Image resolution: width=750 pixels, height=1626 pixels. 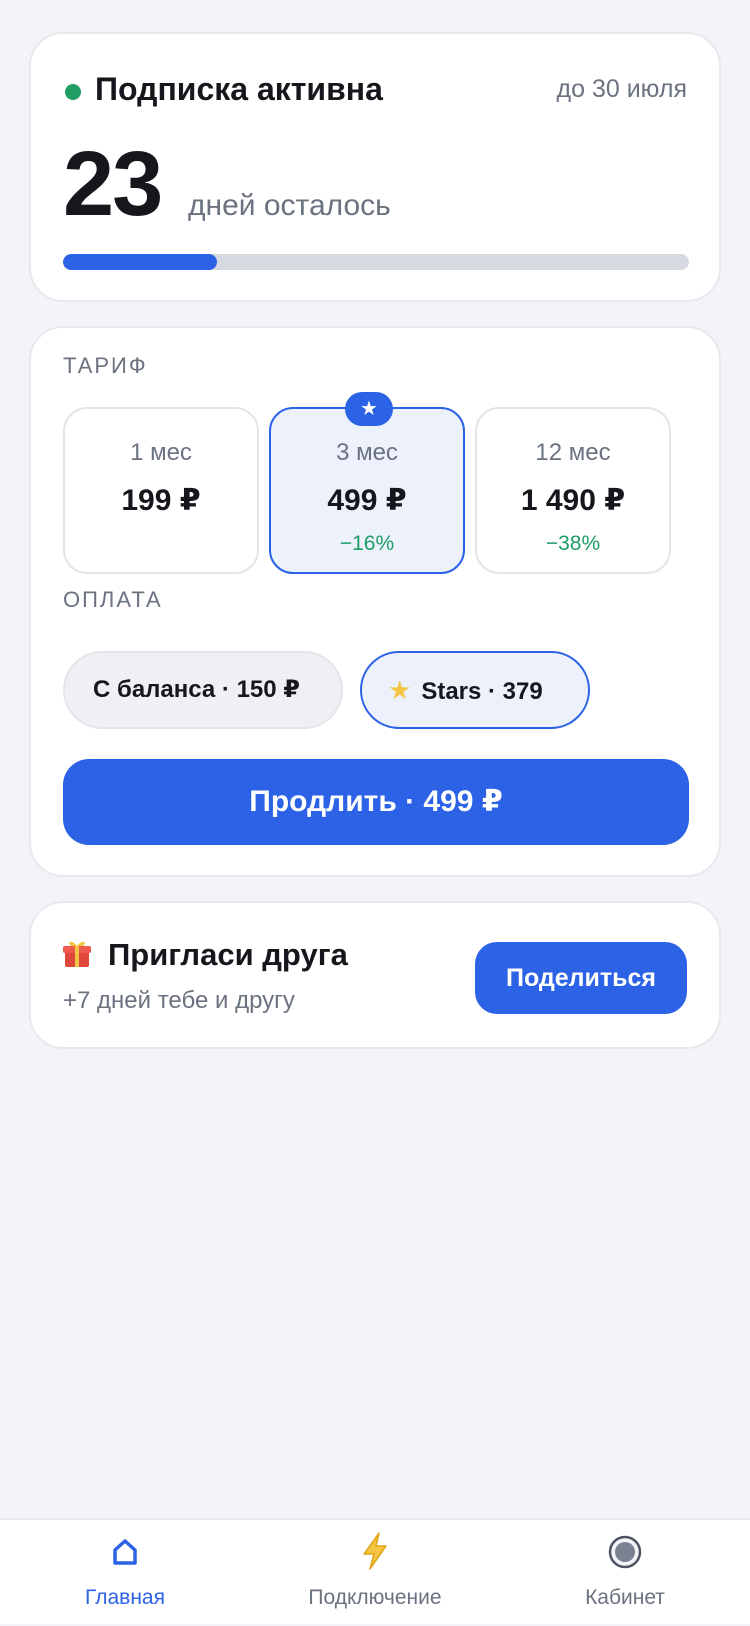 What do you see at coordinates (77, 954) in the screenshot?
I see `gift-icon` at bounding box center [77, 954].